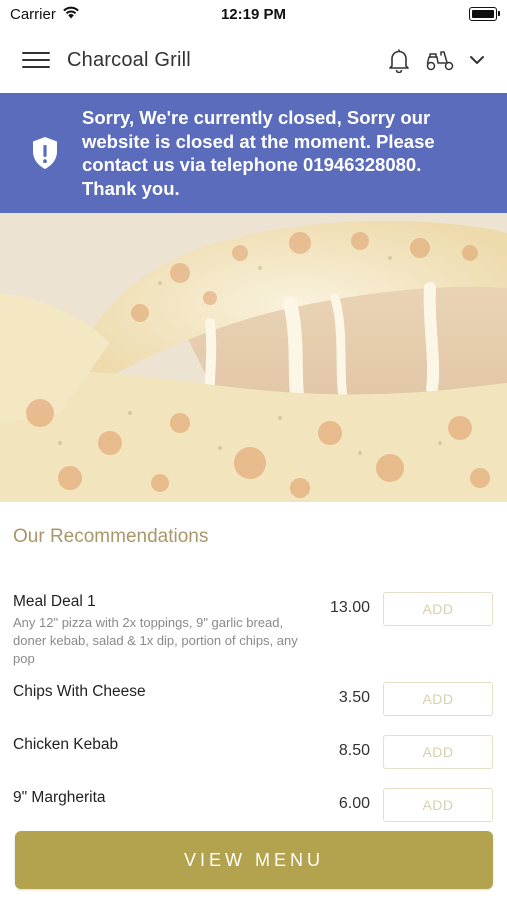  What do you see at coordinates (59, 797) in the screenshot?
I see `item-name: 9" Margherita` at bounding box center [59, 797].